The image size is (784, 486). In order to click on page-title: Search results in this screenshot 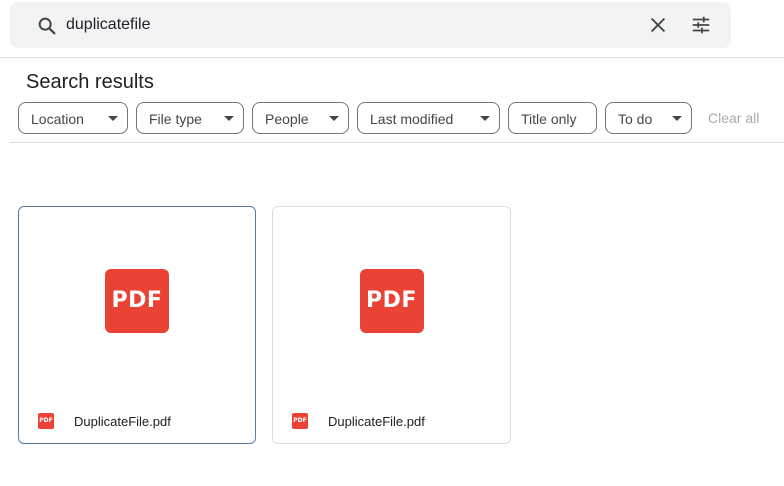, I will do `click(90, 82)`.